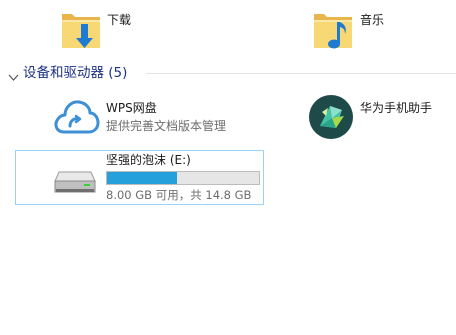  I want to click on drive-usage-text: 8.00 GB 可用，共 14.8 GB, so click(179, 195).